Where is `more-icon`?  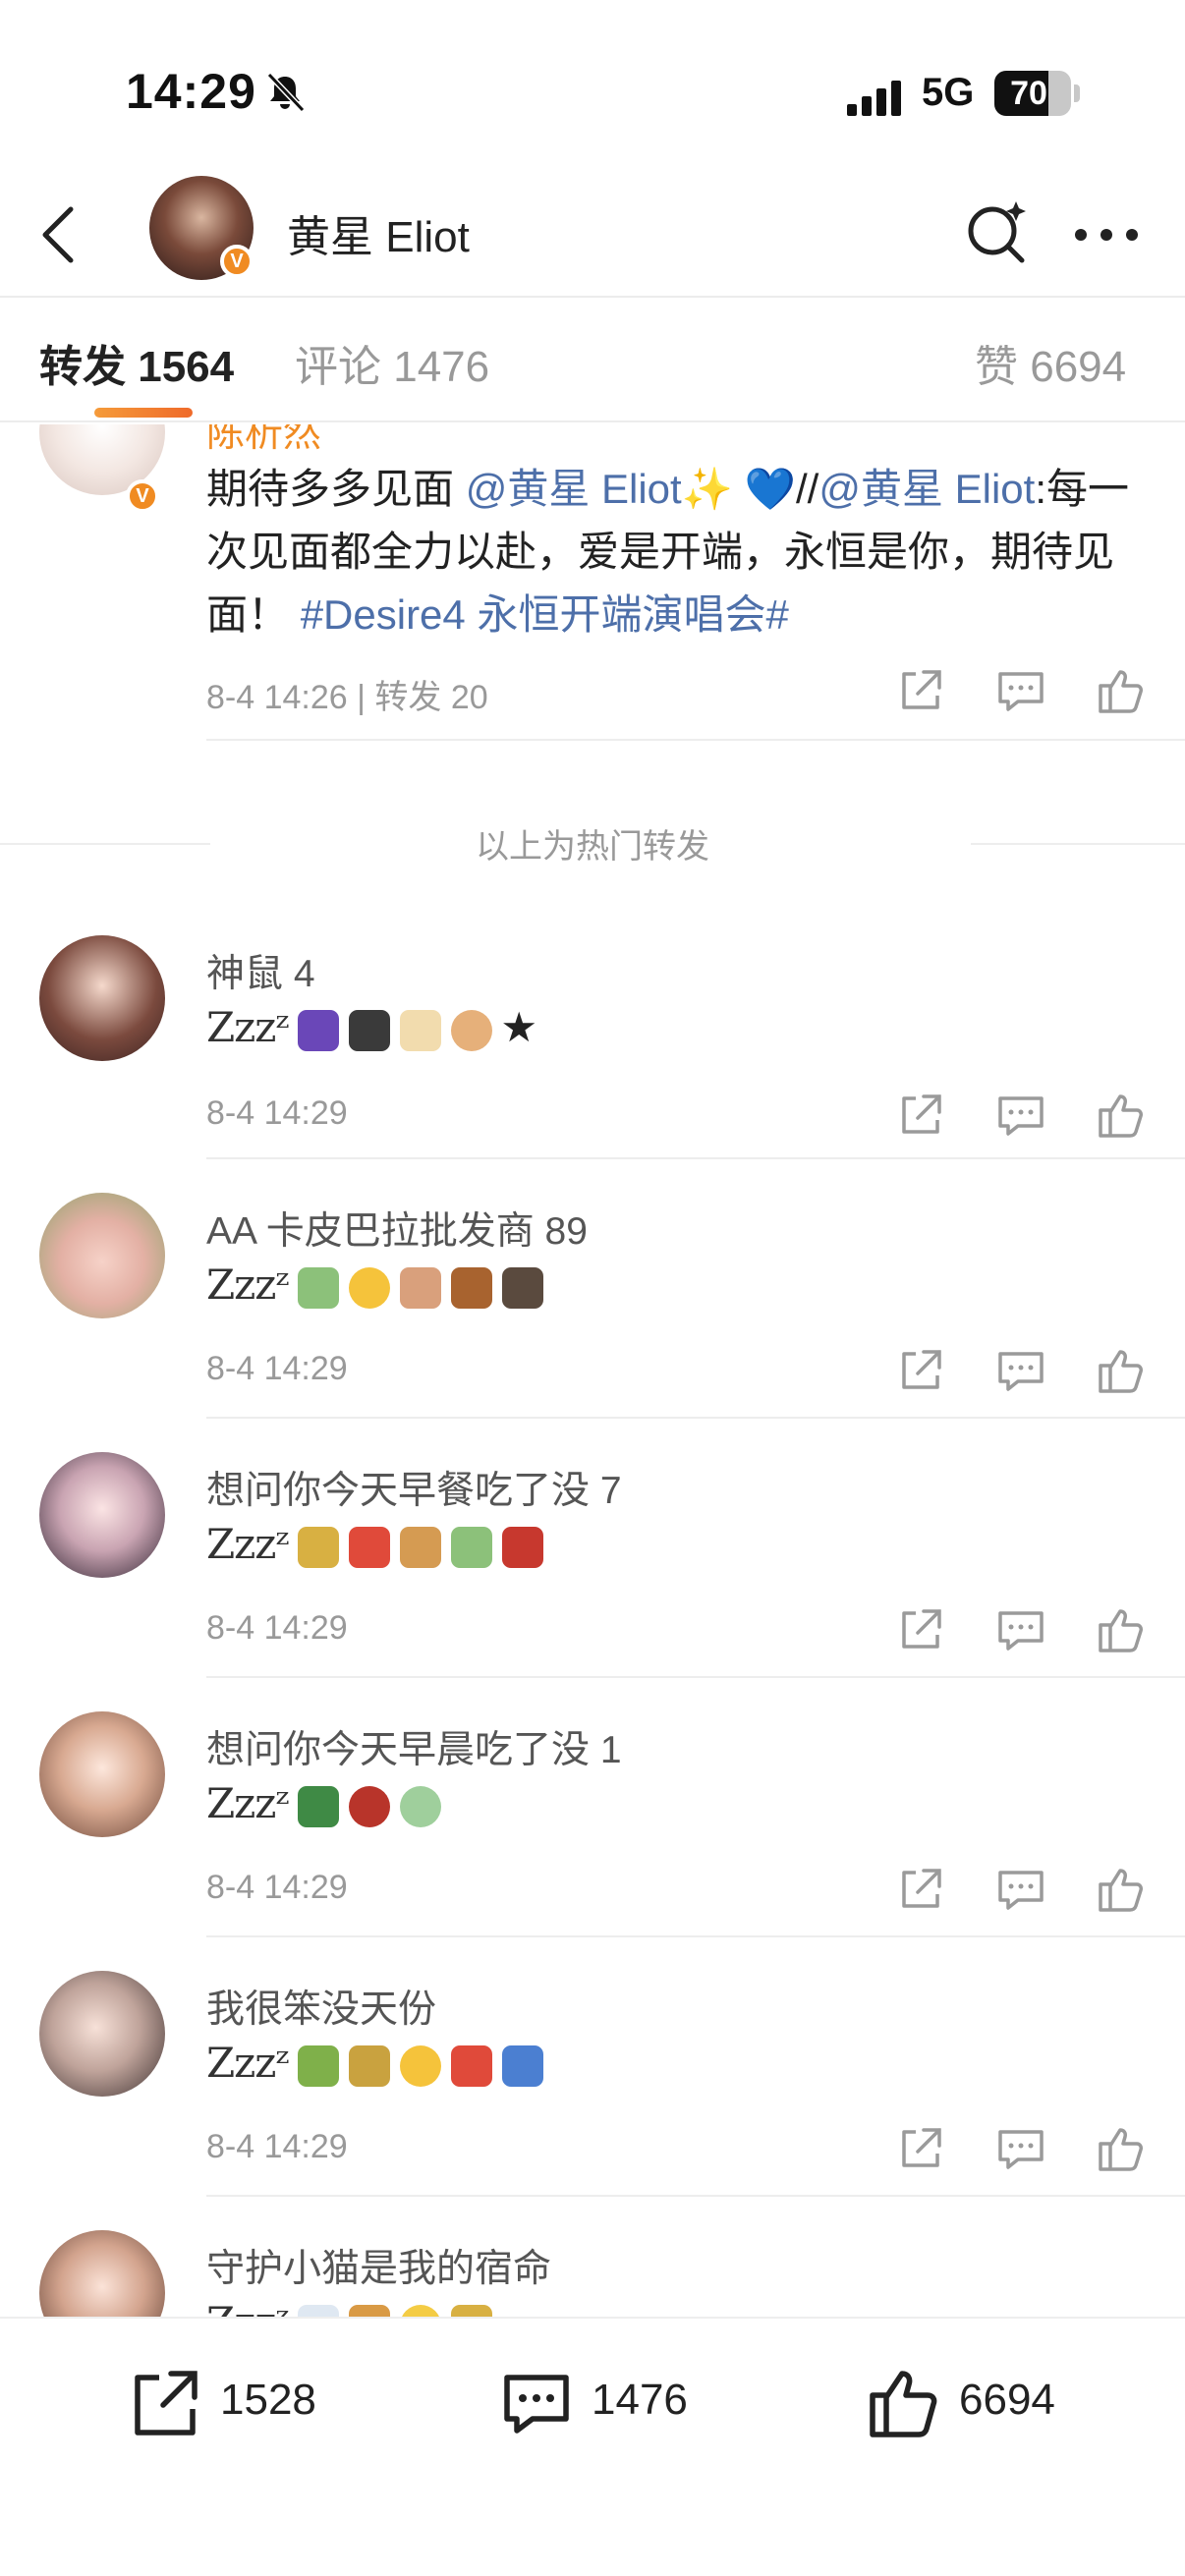 more-icon is located at coordinates (1107, 234).